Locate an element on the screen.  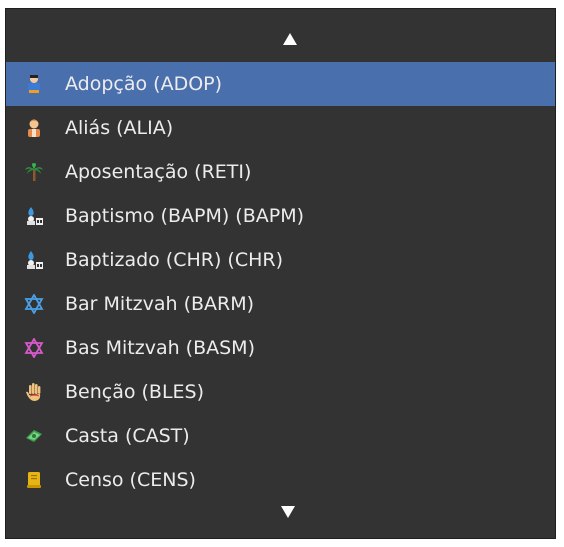
list-item-alia: Aliás (ALIA) is located at coordinates (280, 128).